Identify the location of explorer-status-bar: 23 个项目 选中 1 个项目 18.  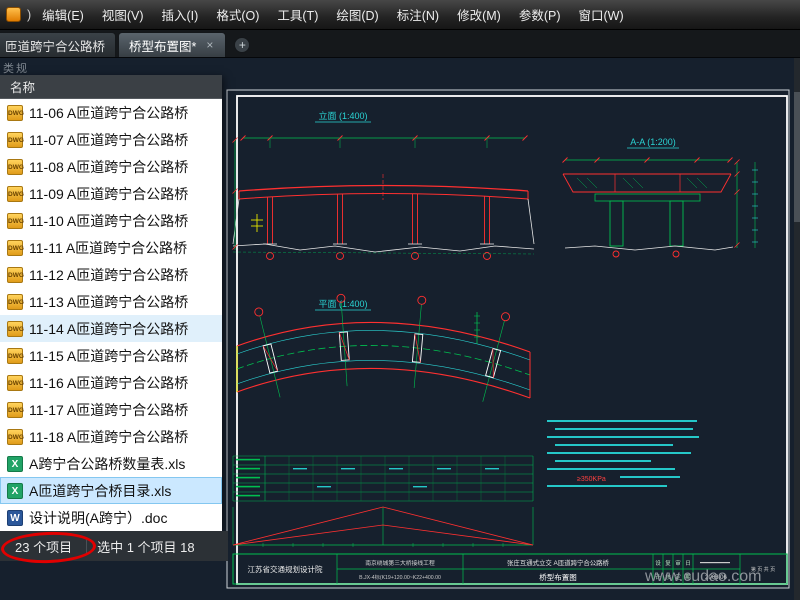
(114, 546).